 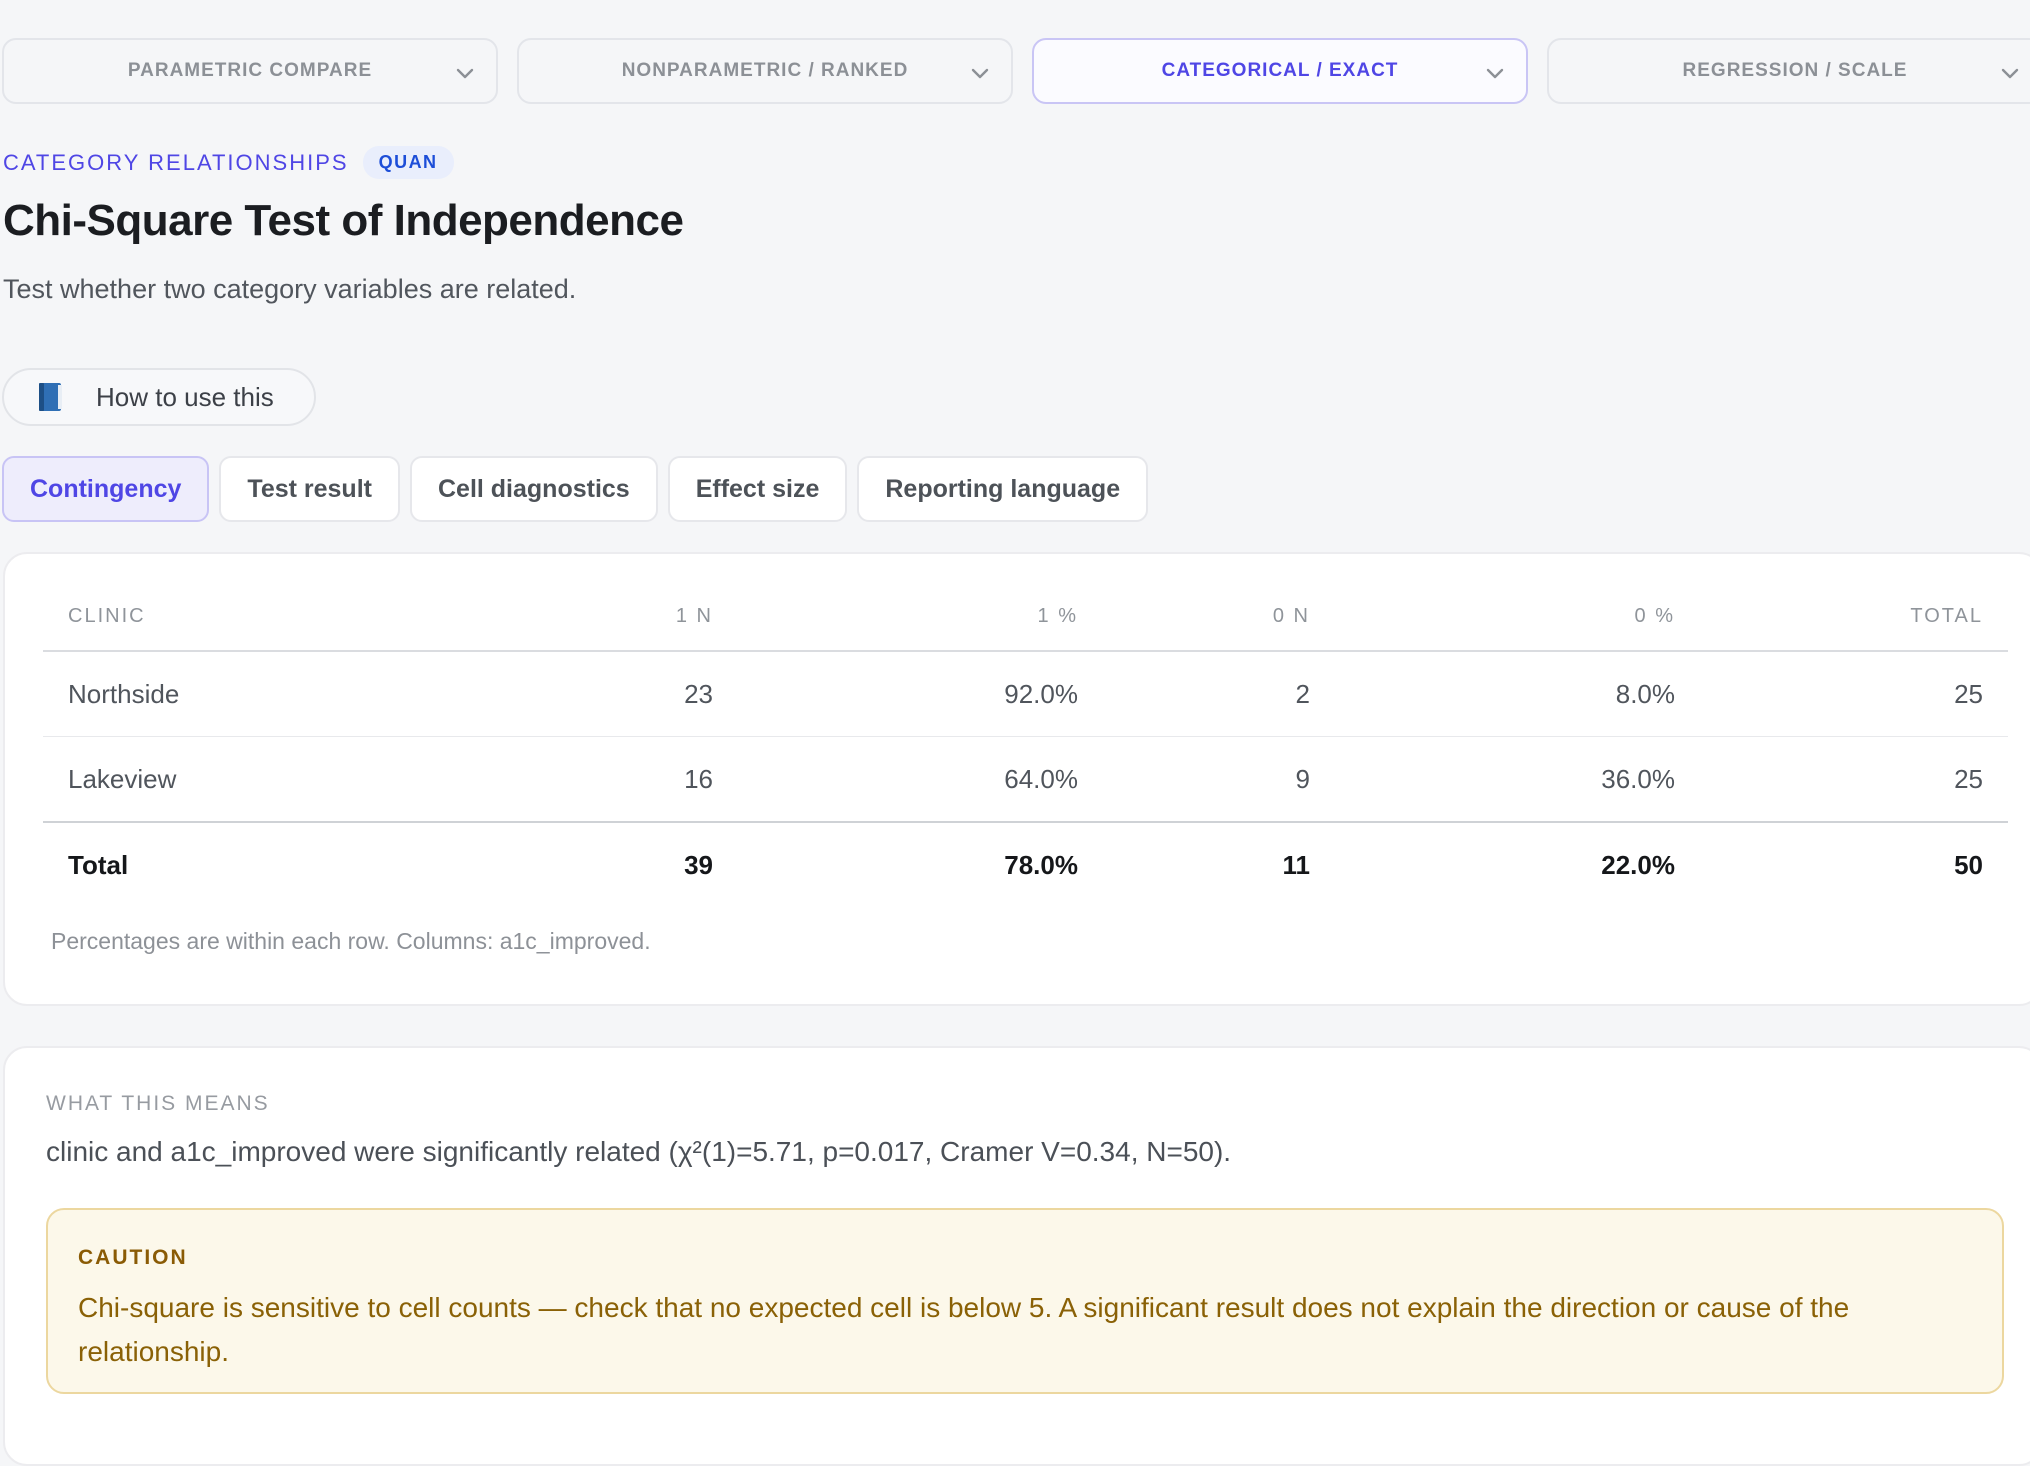 I want to click on segment-label: PARAMETRIC COMPARE, so click(x=250, y=70).